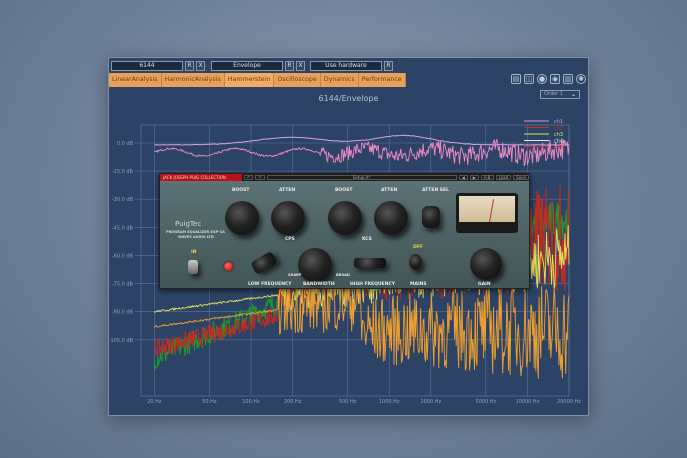 The width and height of the screenshot is (687, 458). What do you see at coordinates (201, 177) in the screenshot?
I see `plugin-brand: JACK JOSEPH PUIG COLLECTION` at bounding box center [201, 177].